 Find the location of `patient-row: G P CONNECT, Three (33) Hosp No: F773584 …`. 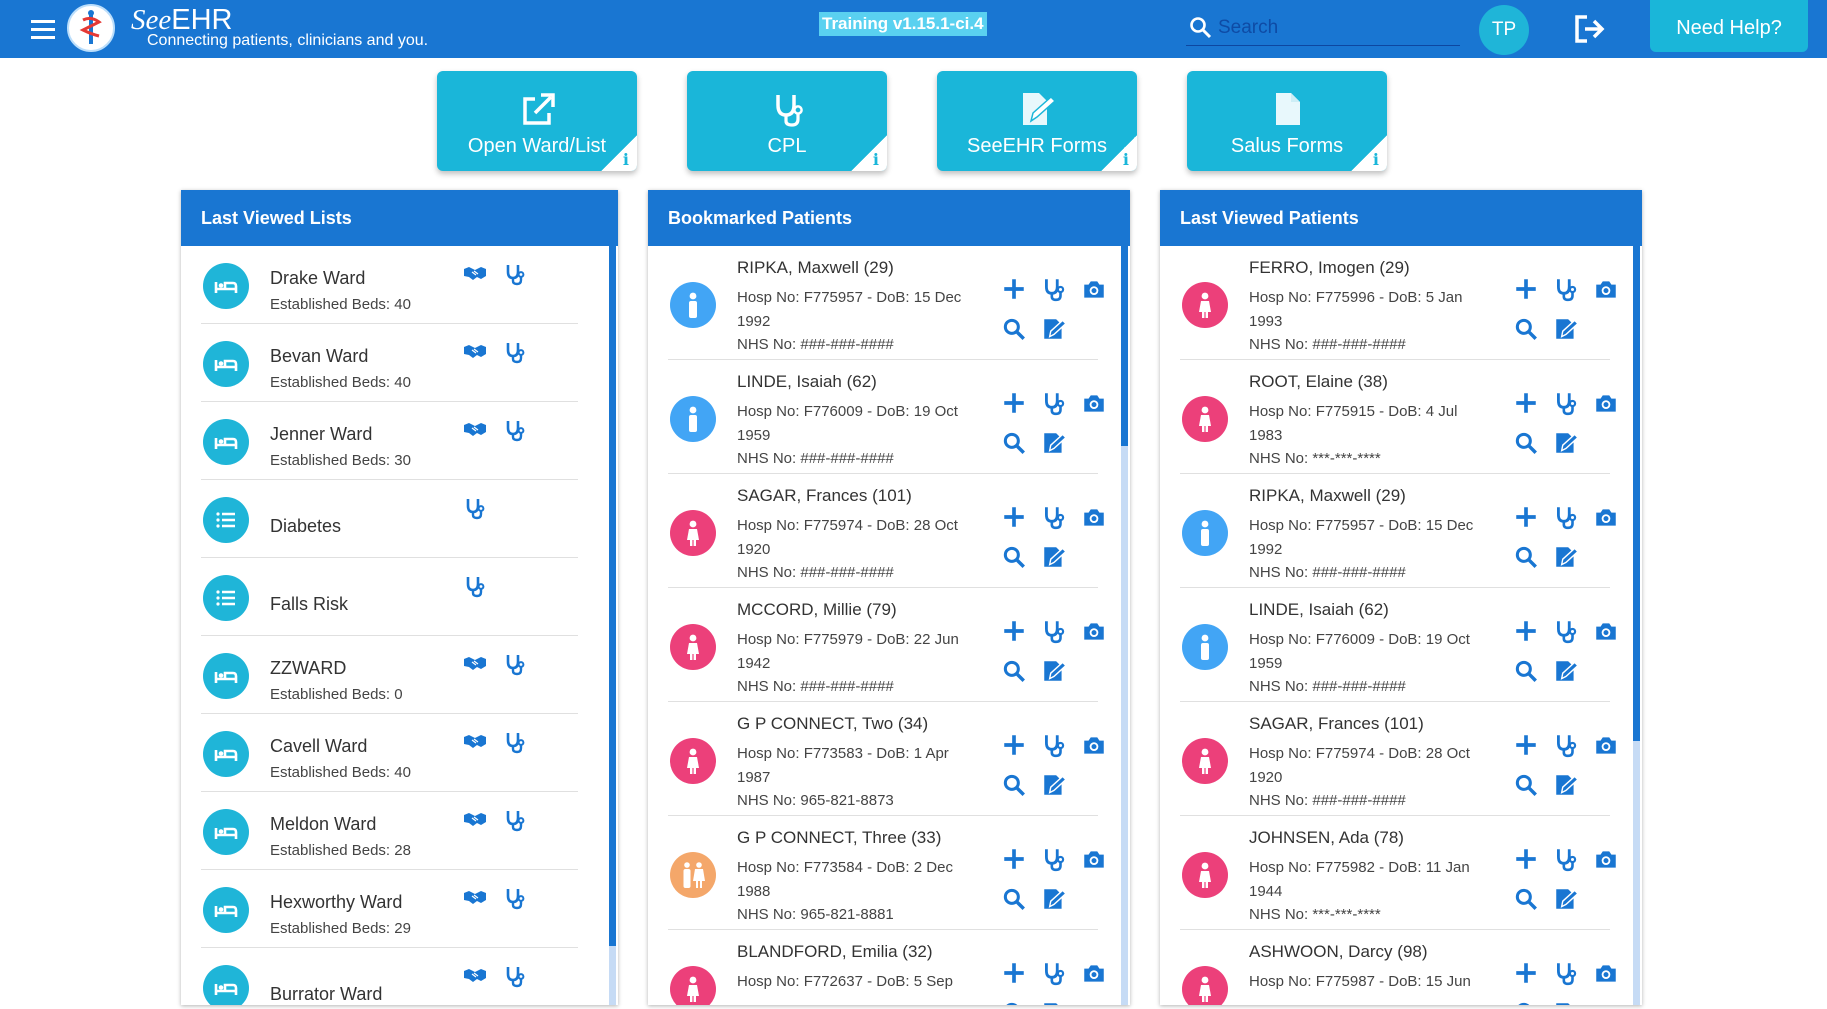

patient-row: G P CONNECT, Three (33) Hosp No: F773584 … is located at coordinates (886, 873).